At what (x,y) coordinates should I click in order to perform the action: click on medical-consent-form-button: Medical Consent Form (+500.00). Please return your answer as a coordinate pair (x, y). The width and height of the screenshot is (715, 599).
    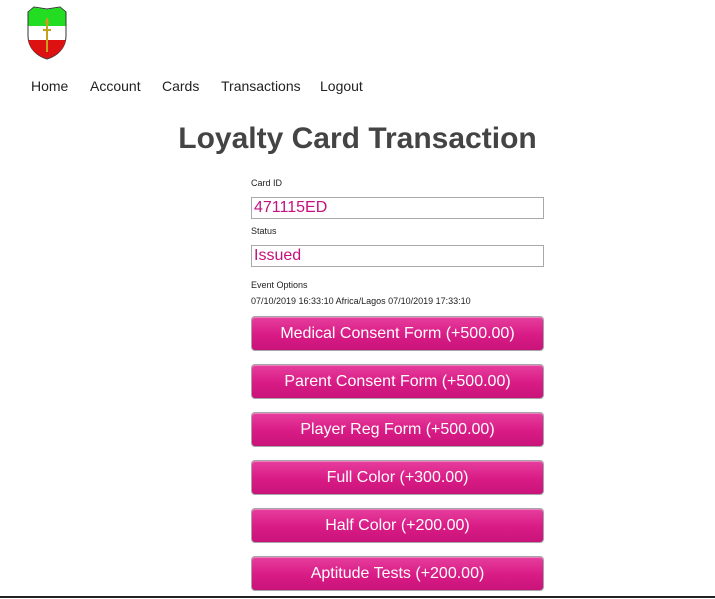
    Looking at the image, I should click on (397, 333).